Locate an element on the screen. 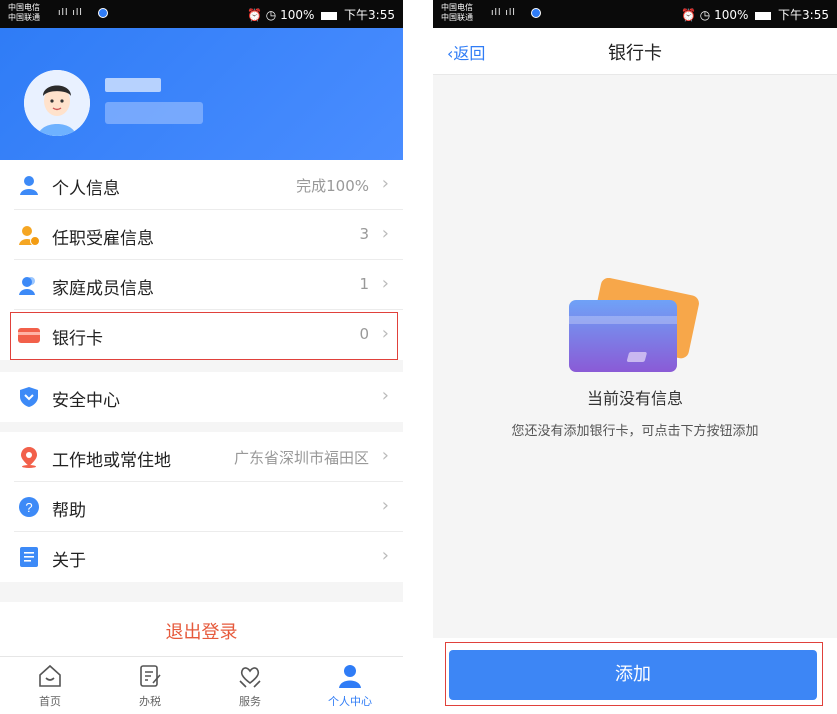 The image size is (837, 714). page-title: 银行卡 is located at coordinates (635, 53).